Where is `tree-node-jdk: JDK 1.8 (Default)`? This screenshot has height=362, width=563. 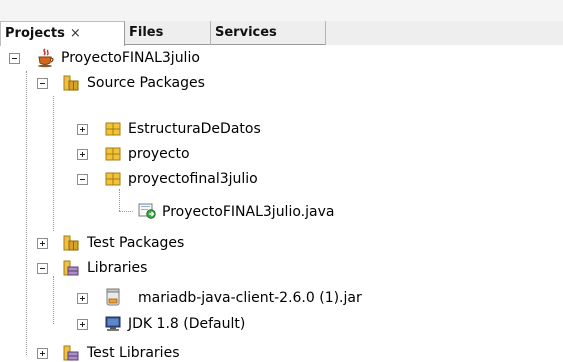
tree-node-jdk: JDK 1.8 (Default) is located at coordinates (280, 324).